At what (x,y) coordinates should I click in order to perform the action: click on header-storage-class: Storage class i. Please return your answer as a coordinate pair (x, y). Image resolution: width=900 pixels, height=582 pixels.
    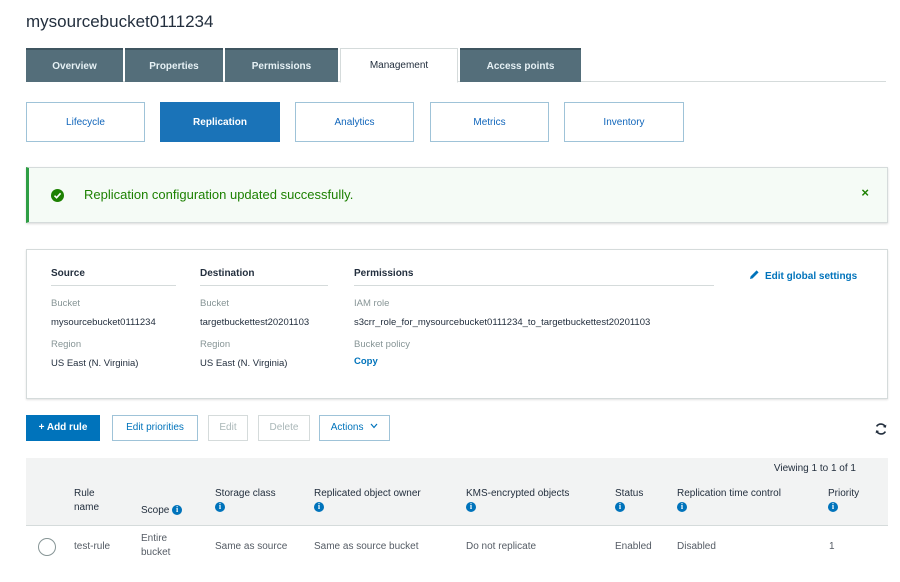
    Looking at the image, I should click on (245, 500).